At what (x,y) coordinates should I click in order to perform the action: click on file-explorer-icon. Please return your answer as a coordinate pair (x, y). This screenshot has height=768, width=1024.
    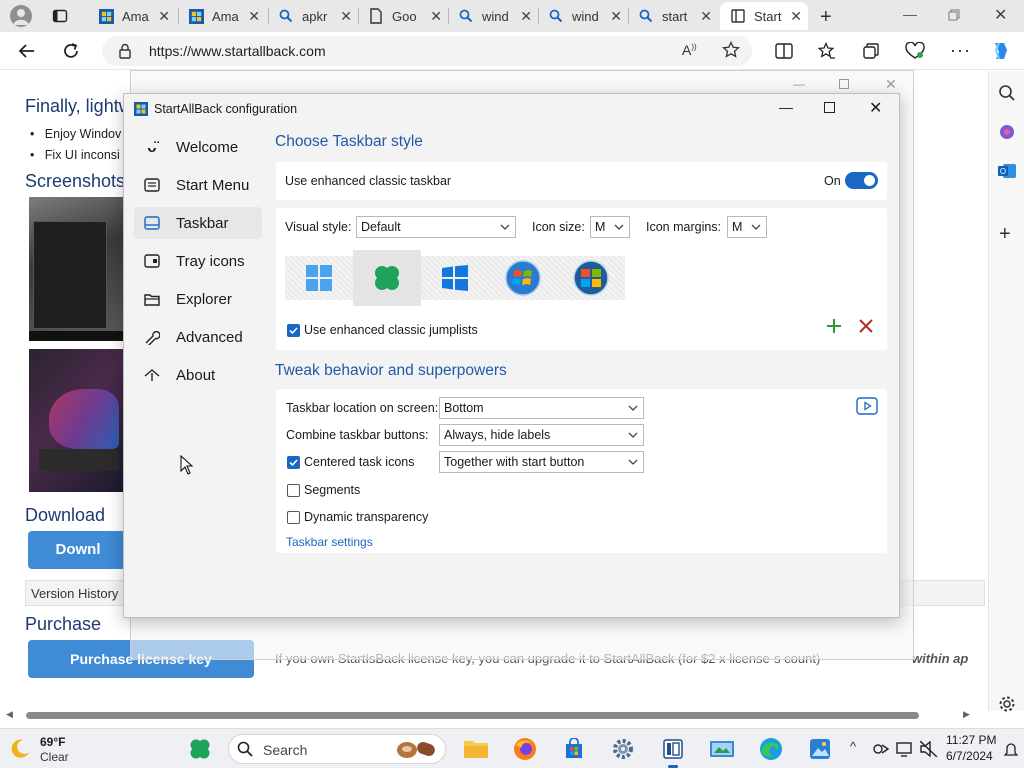
    Looking at the image, I should click on (476, 749).